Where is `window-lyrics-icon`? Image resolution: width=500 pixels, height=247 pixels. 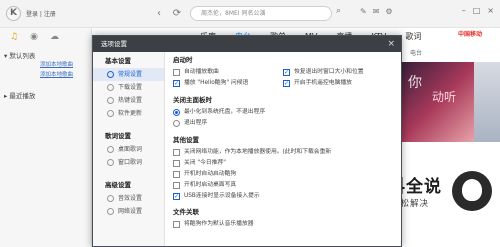 window-lyrics-icon is located at coordinates (110, 162).